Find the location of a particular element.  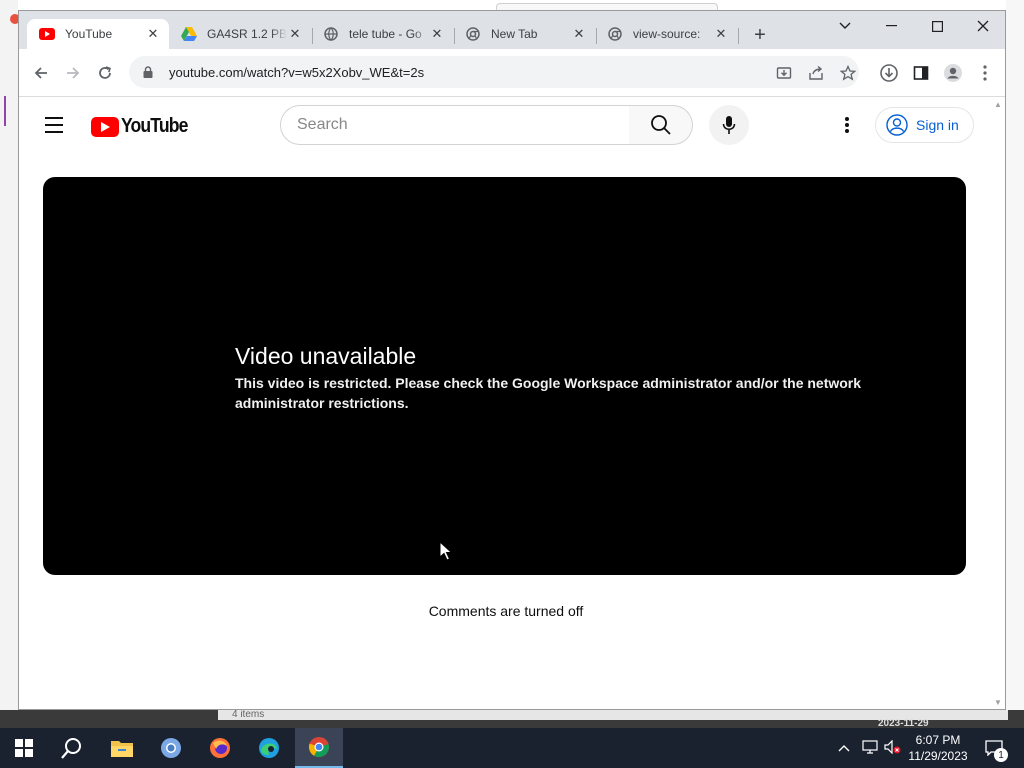

side-panel-icon is located at coordinates (921, 73).